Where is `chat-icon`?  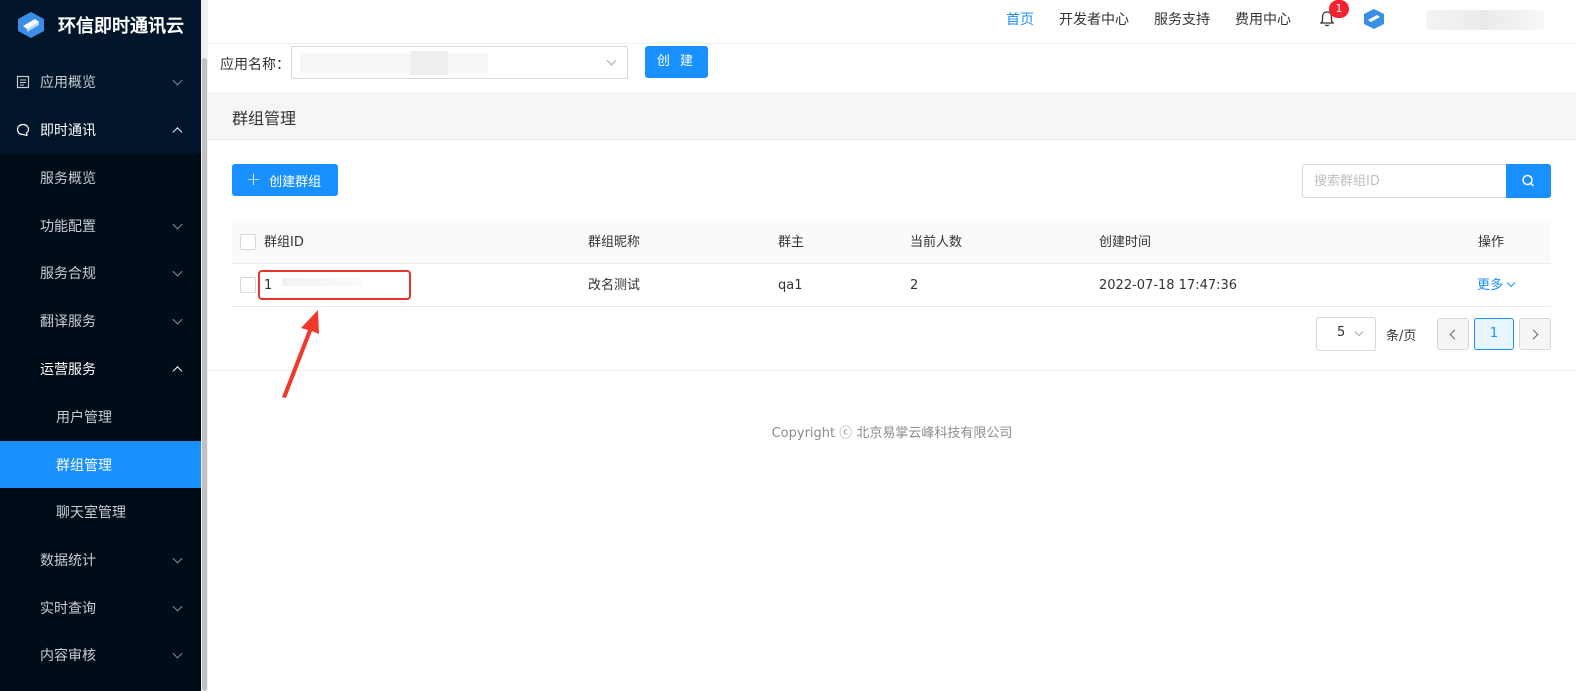 chat-icon is located at coordinates (23, 130).